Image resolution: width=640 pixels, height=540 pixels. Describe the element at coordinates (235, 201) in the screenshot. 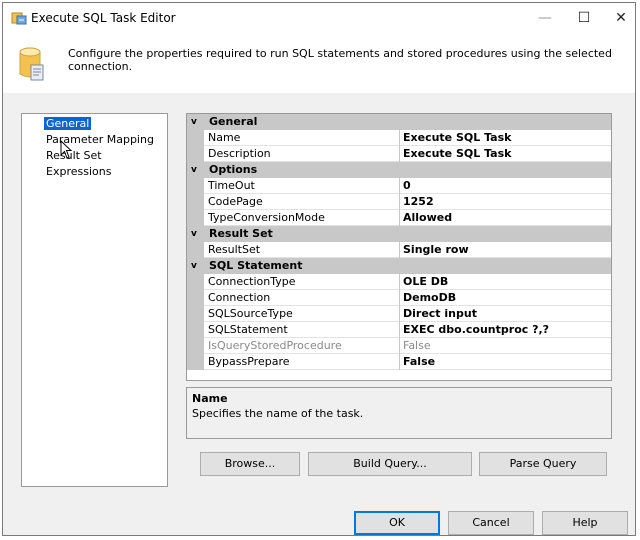

I see `property-name: CodePage` at that location.